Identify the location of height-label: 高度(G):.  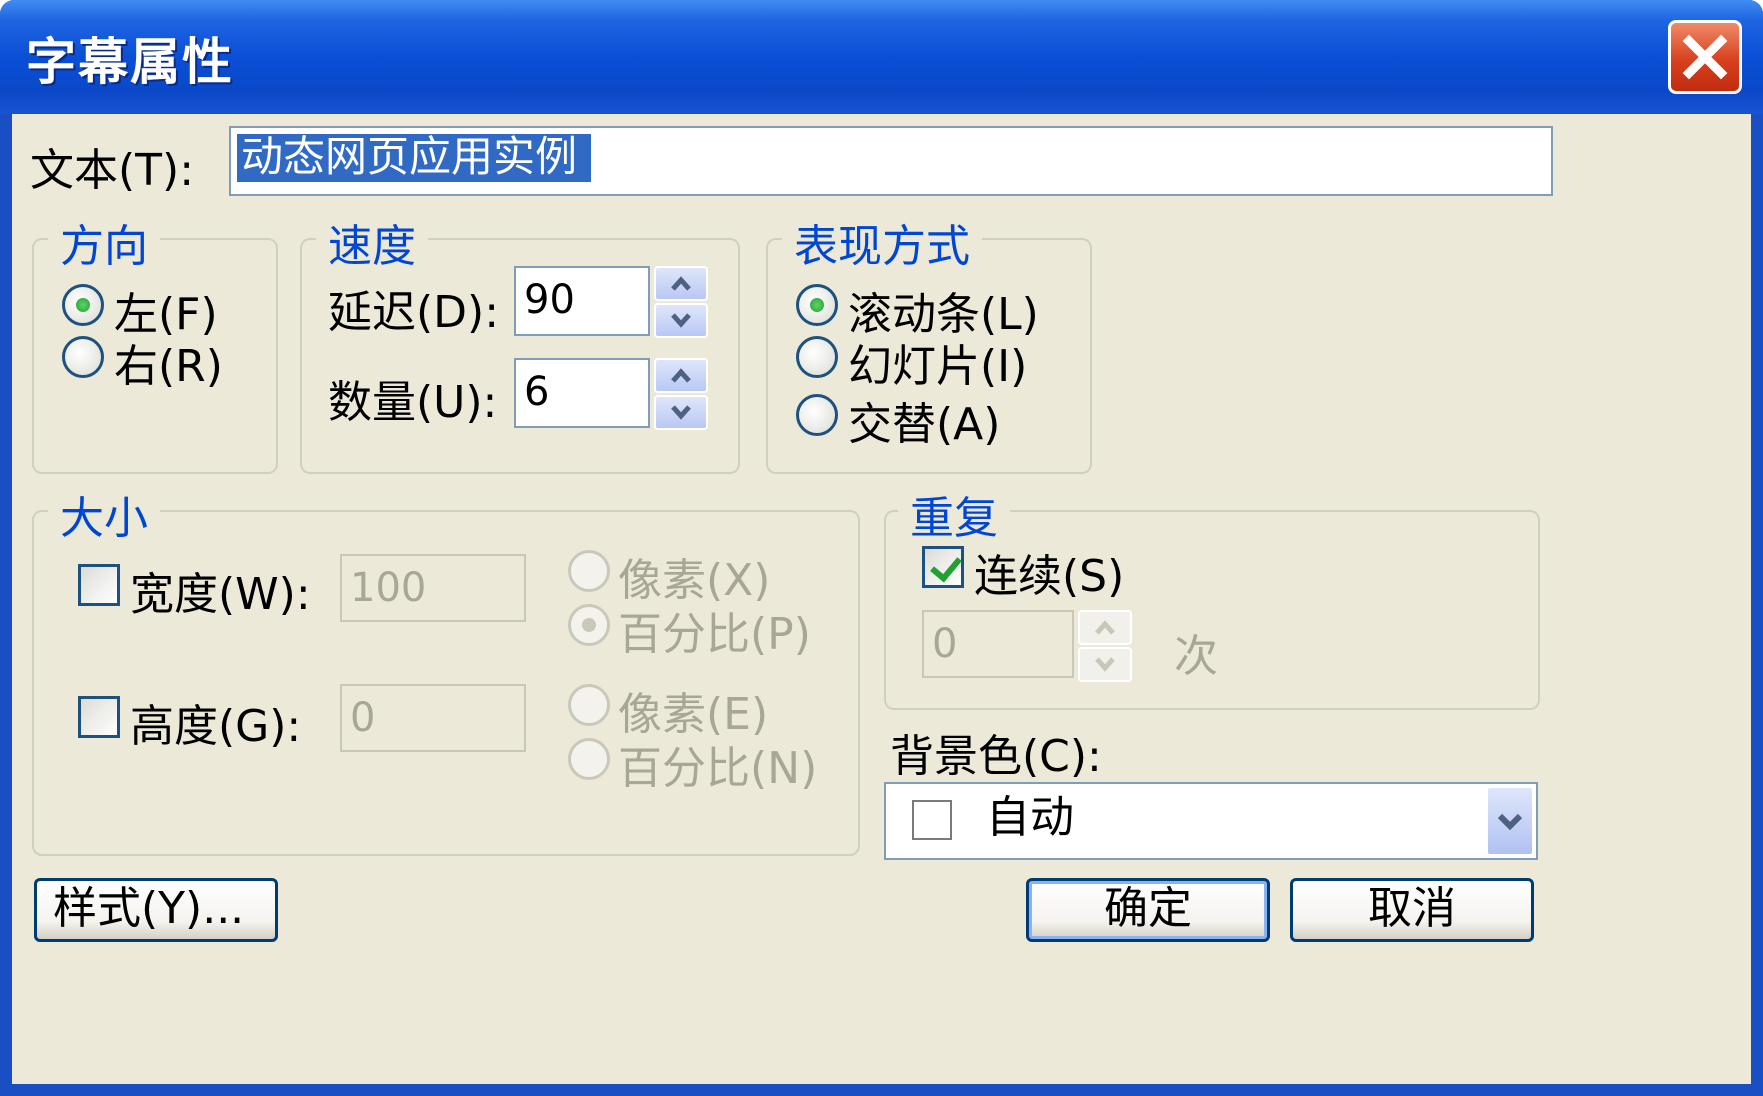
(216, 726).